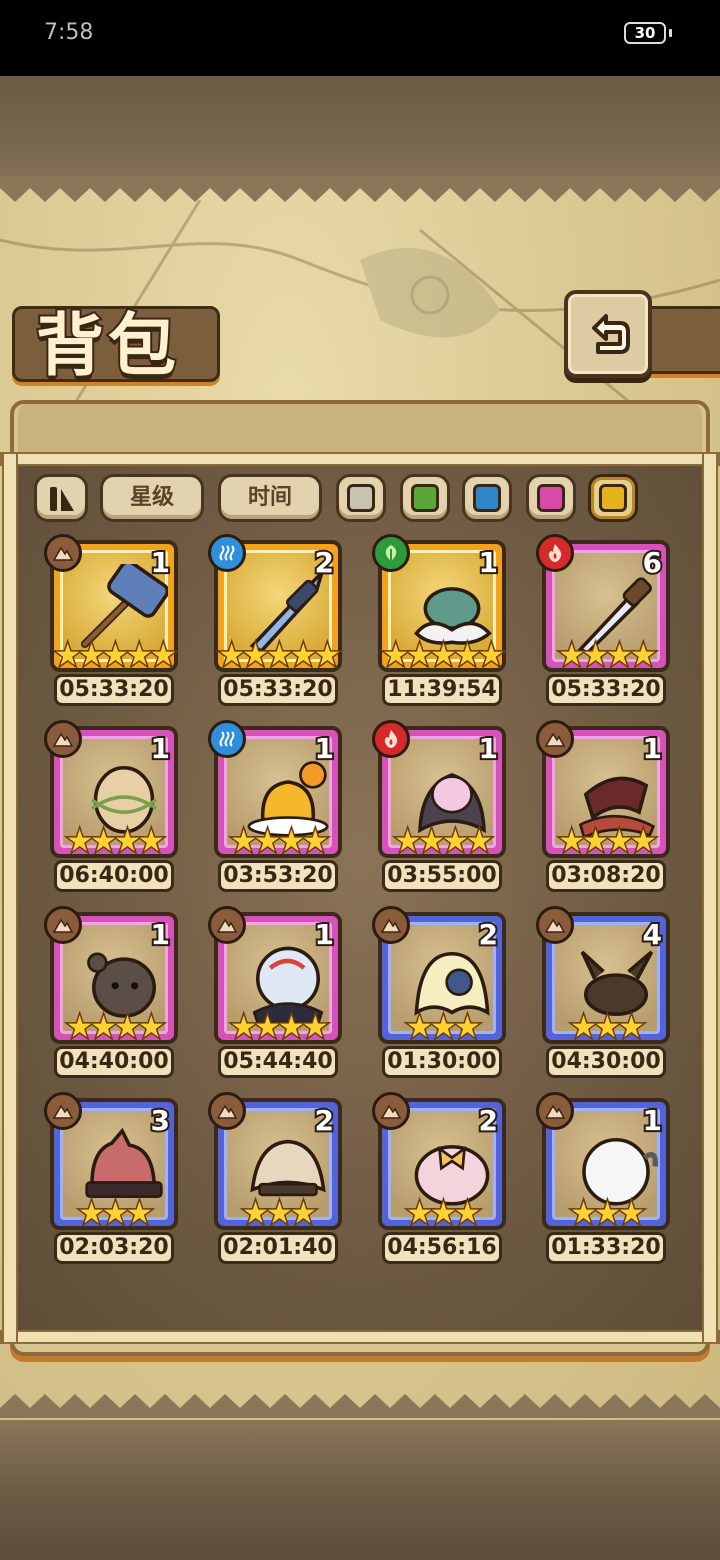 The width and height of the screenshot is (720, 1560). Describe the element at coordinates (114, 994) in the screenshot. I see `inventory-item: 1 ★★★★ 04:40:00` at that location.